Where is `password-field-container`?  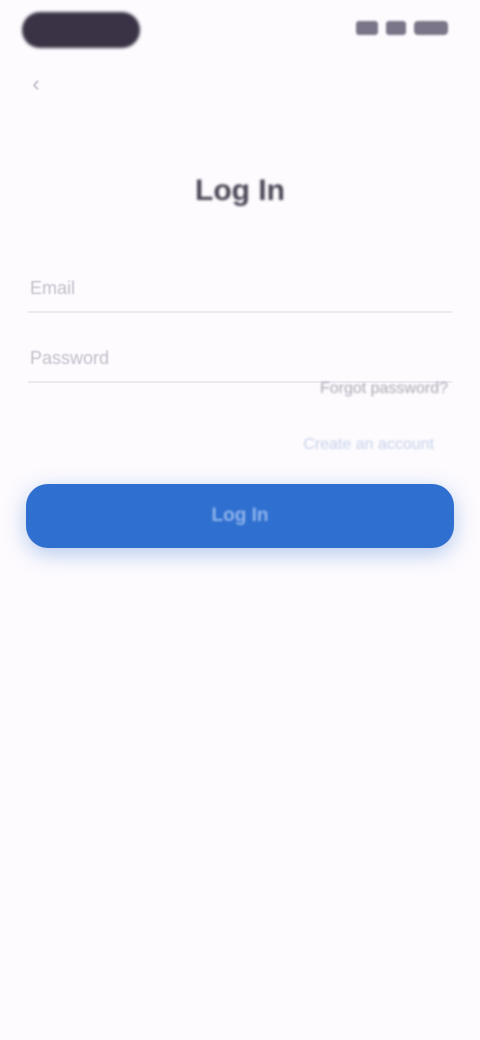
password-field-container is located at coordinates (240, 365).